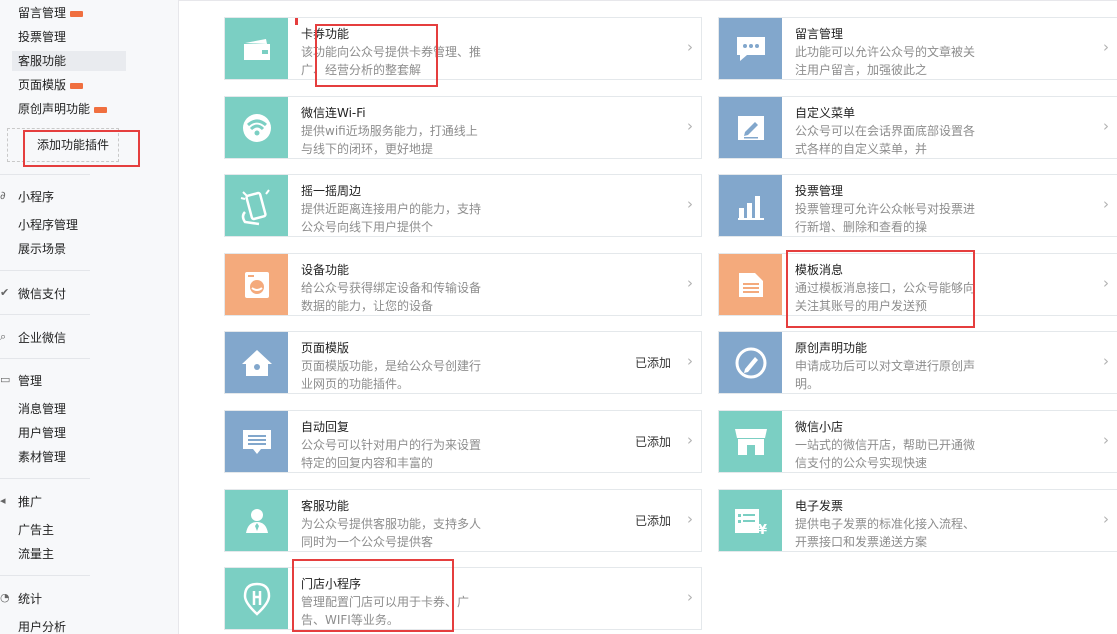 This screenshot has height=634, width=1117. I want to click on sidebar-item-message-manage: 消息管理, so click(42, 409).